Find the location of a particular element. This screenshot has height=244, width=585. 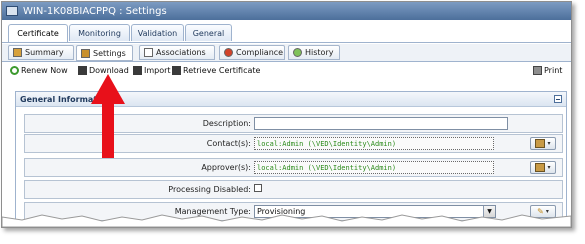

renew-now-button: Renew Now is located at coordinates (39, 70).